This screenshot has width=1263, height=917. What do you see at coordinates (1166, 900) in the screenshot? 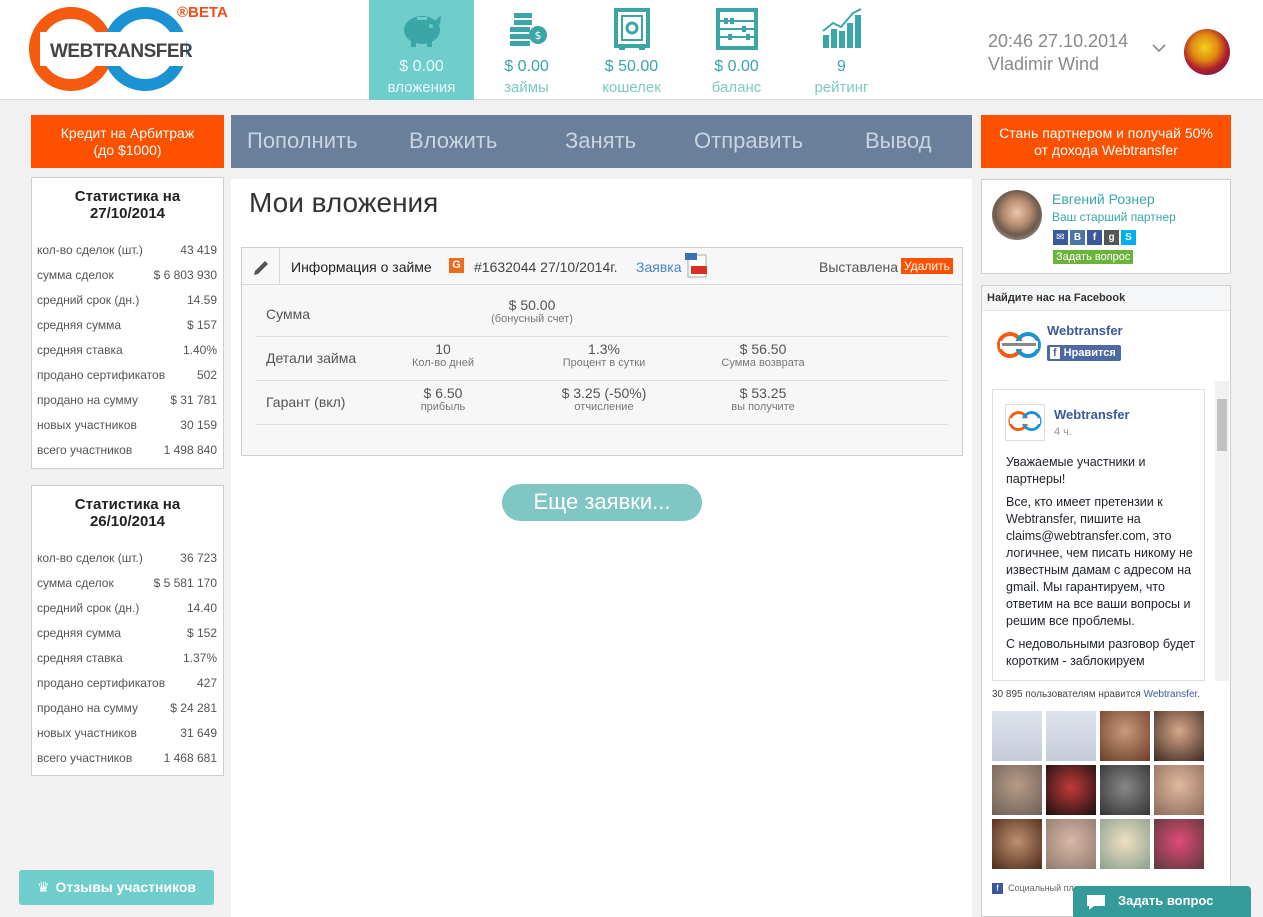
I see `live-chat-label: Задать вопрос` at bounding box center [1166, 900].